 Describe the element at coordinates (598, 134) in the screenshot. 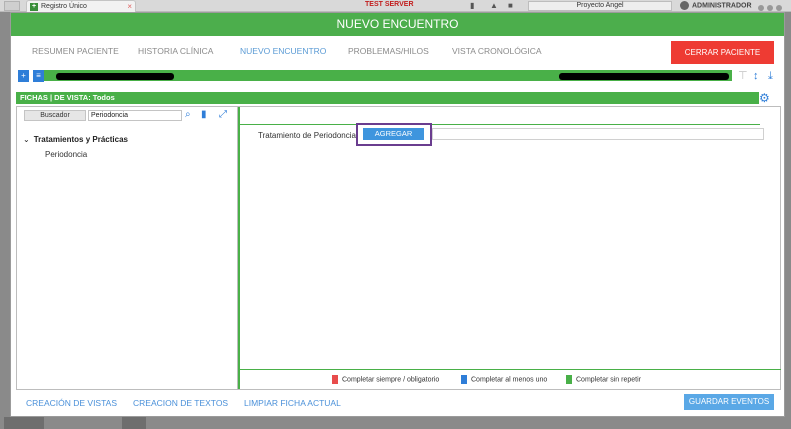

I see `treatment-field` at that location.